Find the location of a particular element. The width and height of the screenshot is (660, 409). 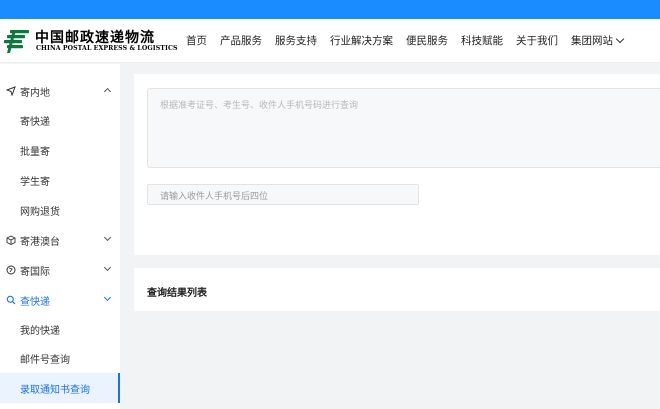

sidebar-item-admission-notice-query: 录取通知书查询 is located at coordinates (60, 388).